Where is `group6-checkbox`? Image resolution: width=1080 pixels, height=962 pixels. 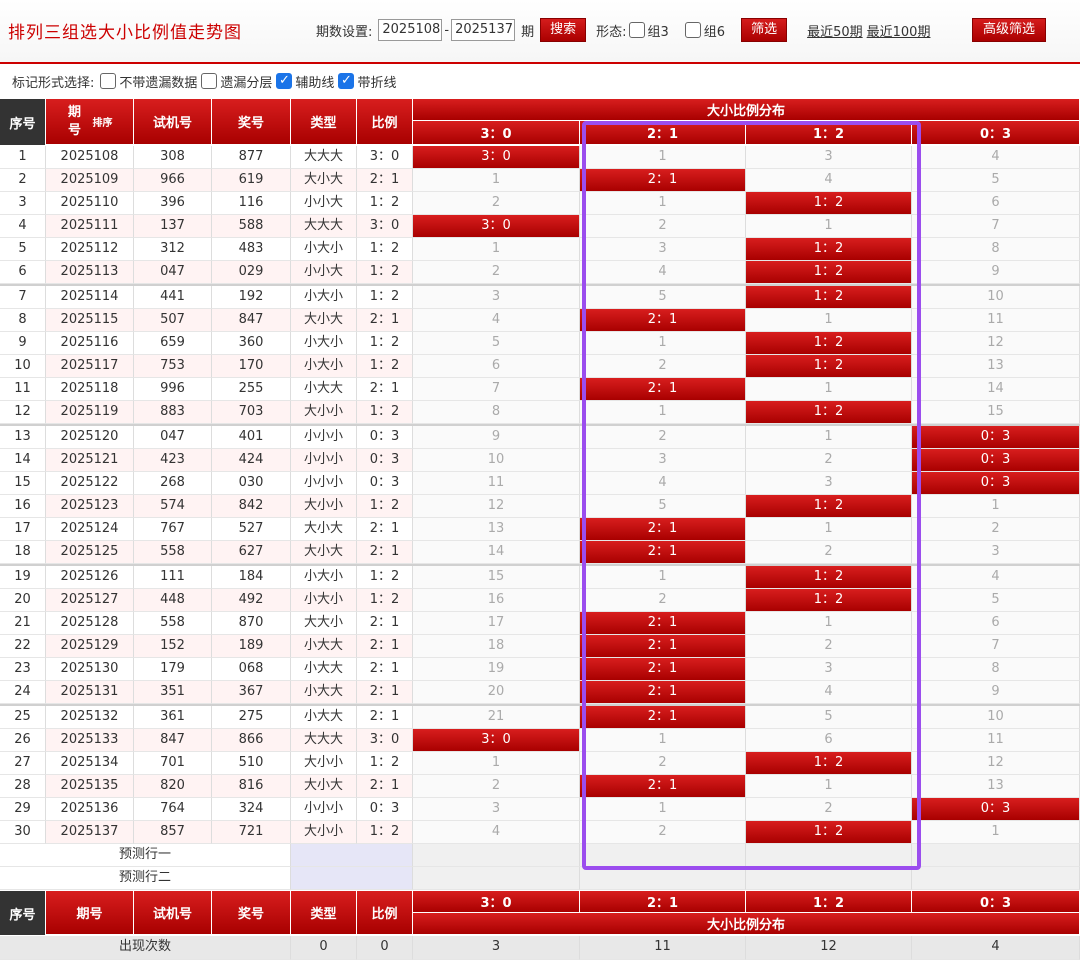
group6-checkbox is located at coordinates (692, 30).